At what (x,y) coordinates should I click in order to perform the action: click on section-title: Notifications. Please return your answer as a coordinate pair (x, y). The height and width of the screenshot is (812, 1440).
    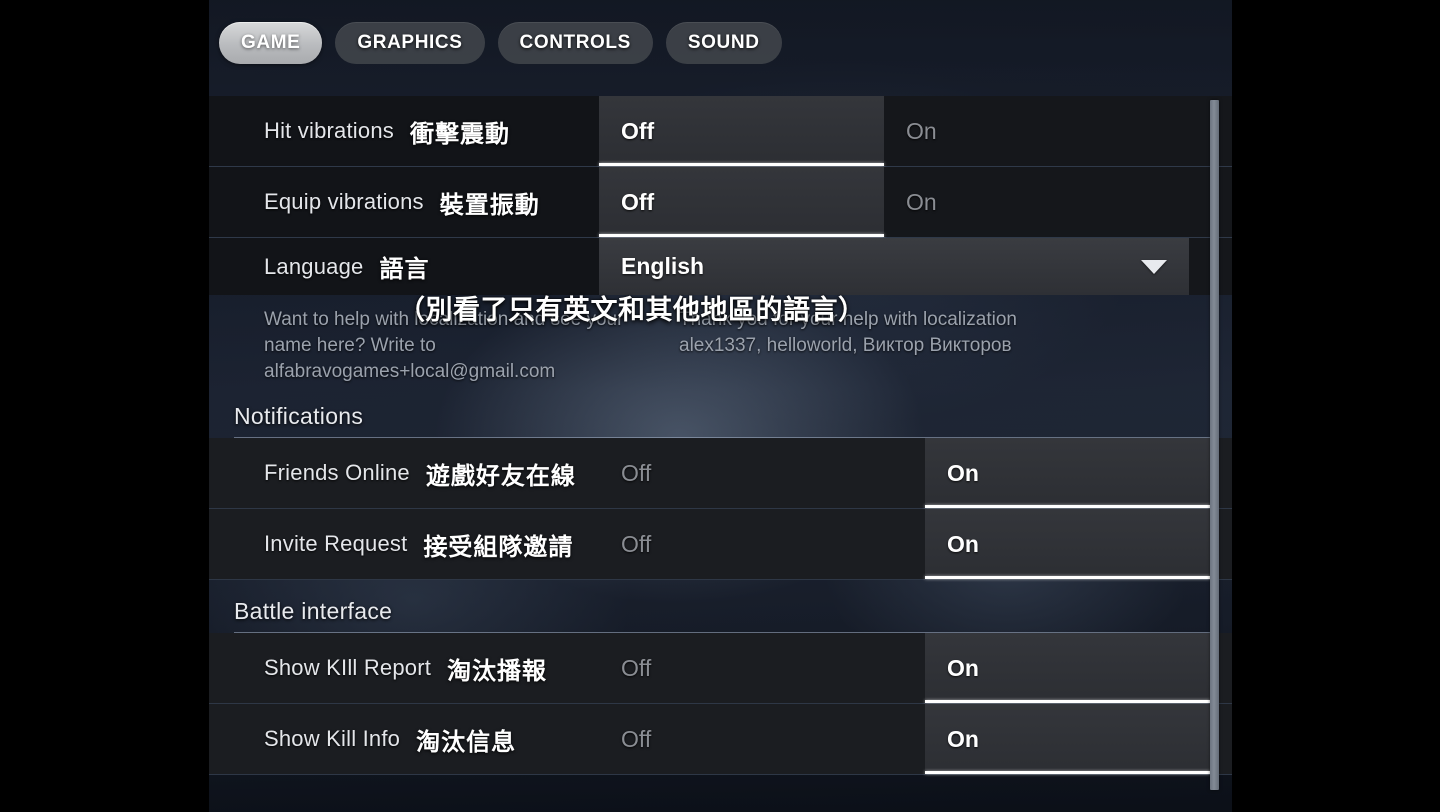
    Looking at the image, I should click on (299, 416).